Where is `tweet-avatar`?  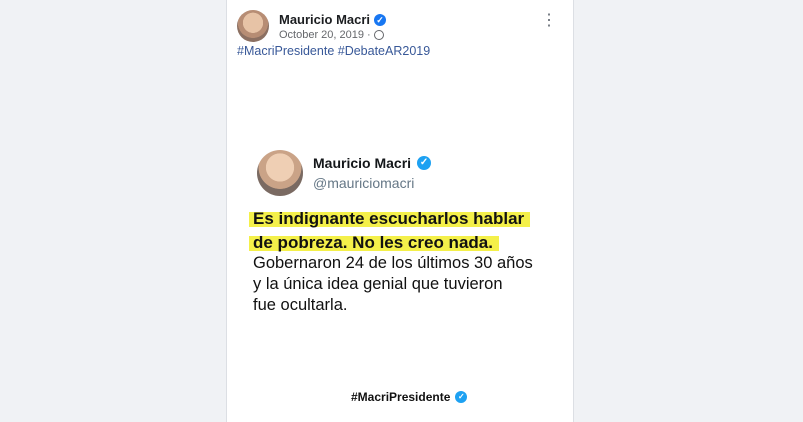
tweet-avatar is located at coordinates (280, 173).